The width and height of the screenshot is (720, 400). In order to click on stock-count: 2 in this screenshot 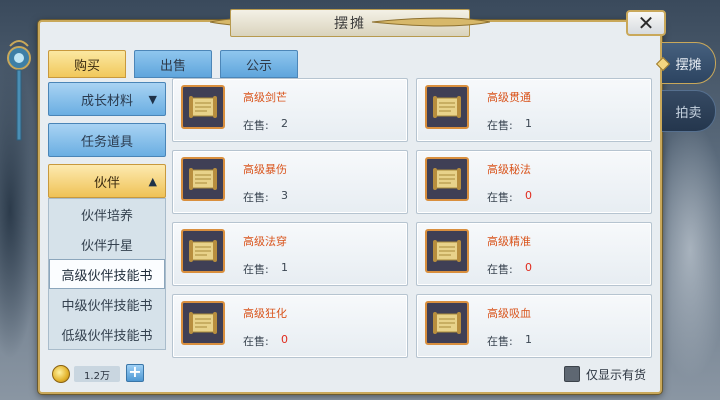, I will do `click(284, 123)`.